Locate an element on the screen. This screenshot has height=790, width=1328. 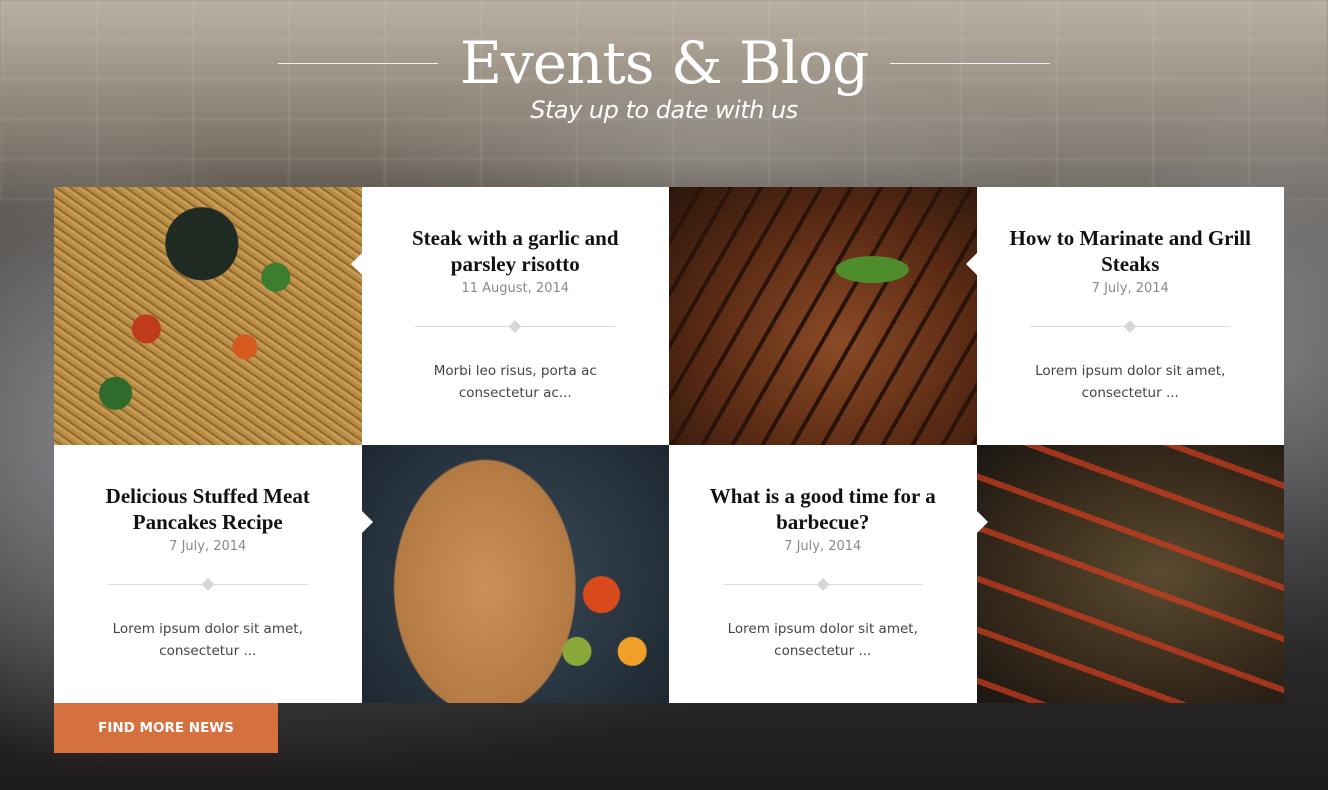
header-left-rule is located at coordinates (357, 63).